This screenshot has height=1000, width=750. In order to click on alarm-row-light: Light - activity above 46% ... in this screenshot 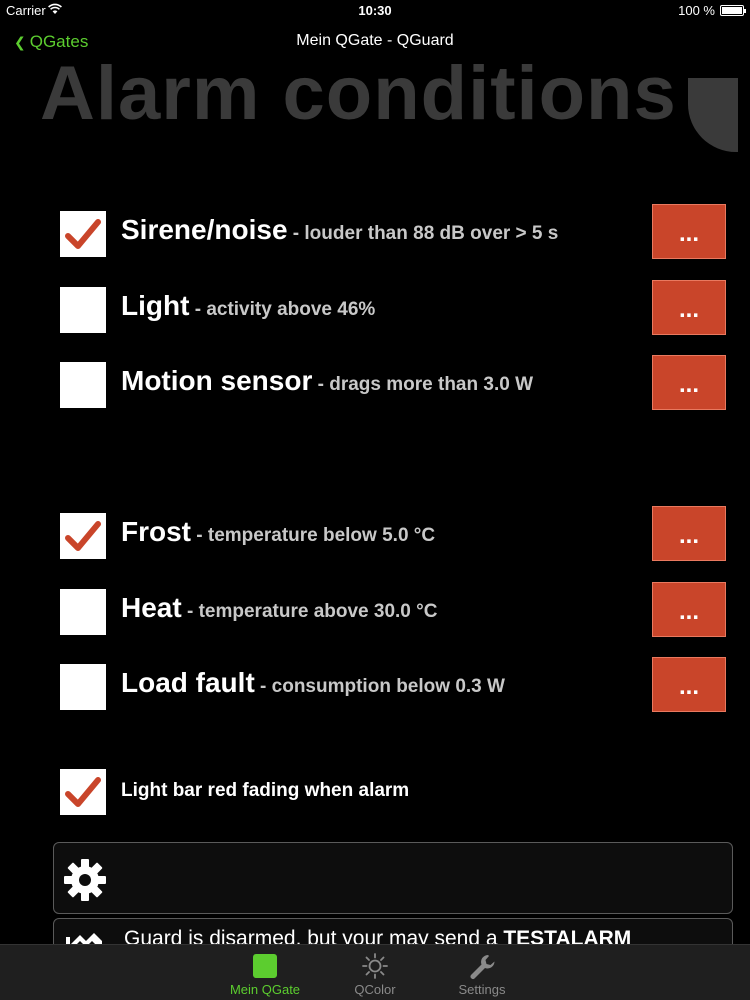, I will do `click(395, 311)`.